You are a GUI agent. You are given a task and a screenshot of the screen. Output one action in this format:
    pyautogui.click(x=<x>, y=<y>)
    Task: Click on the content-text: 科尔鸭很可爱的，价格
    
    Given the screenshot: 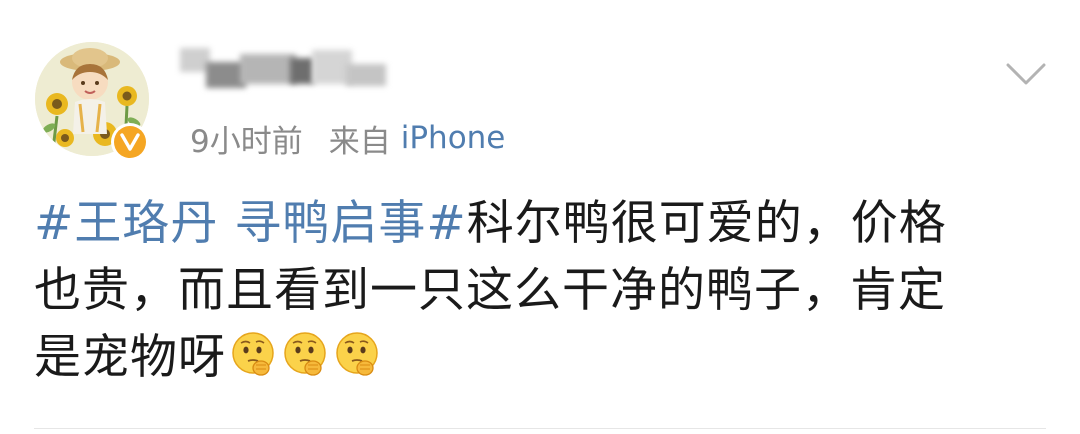 What is the action you would take?
    pyautogui.click(x=706, y=223)
    